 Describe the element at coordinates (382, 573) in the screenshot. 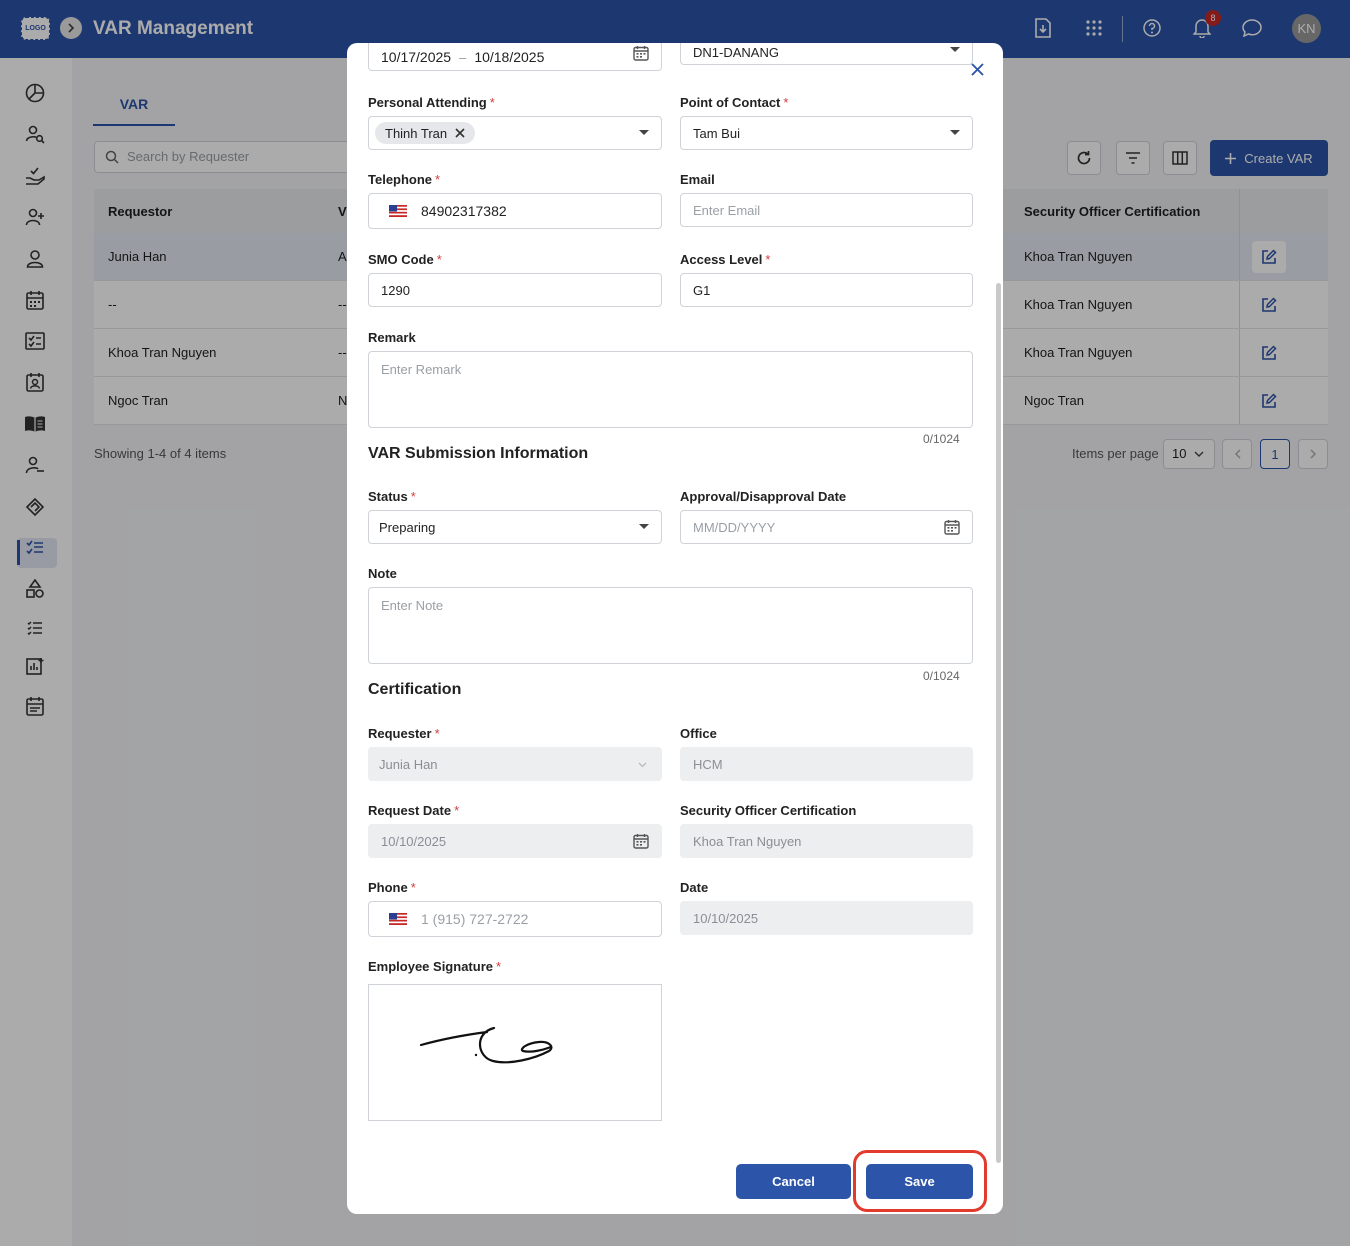

I see `note-label: Note` at that location.